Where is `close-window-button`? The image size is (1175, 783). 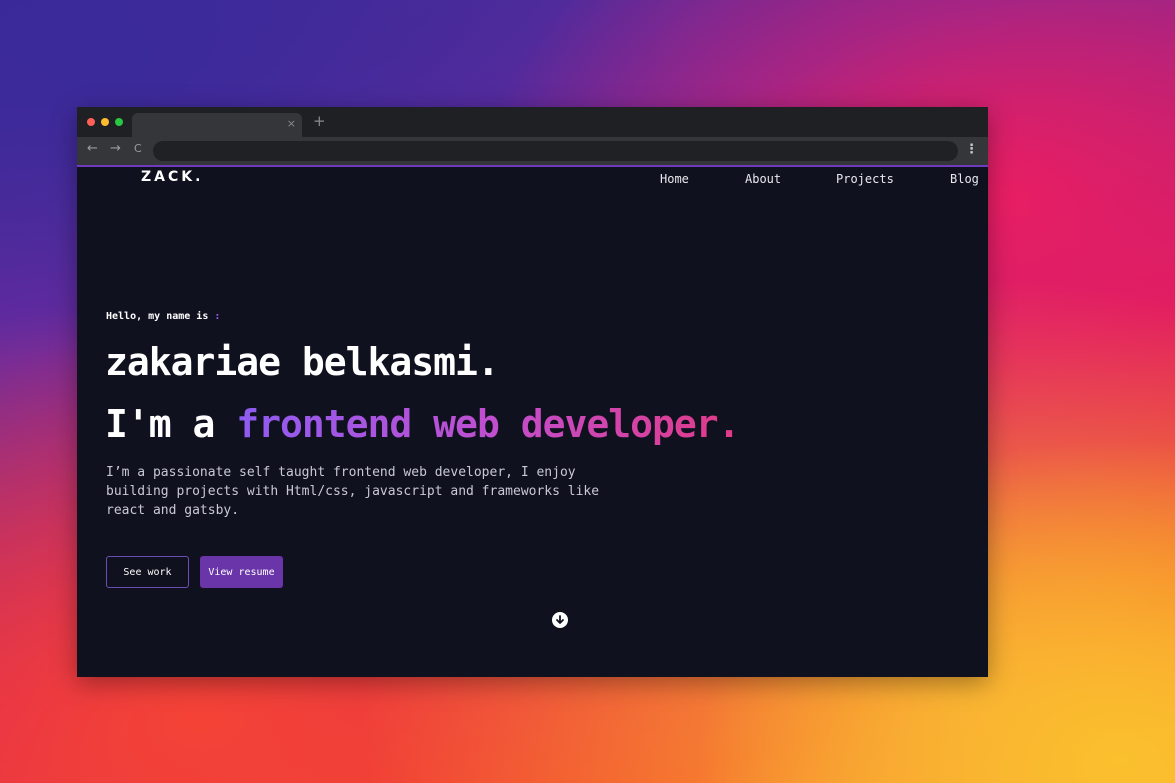
close-window-button is located at coordinates (91, 122).